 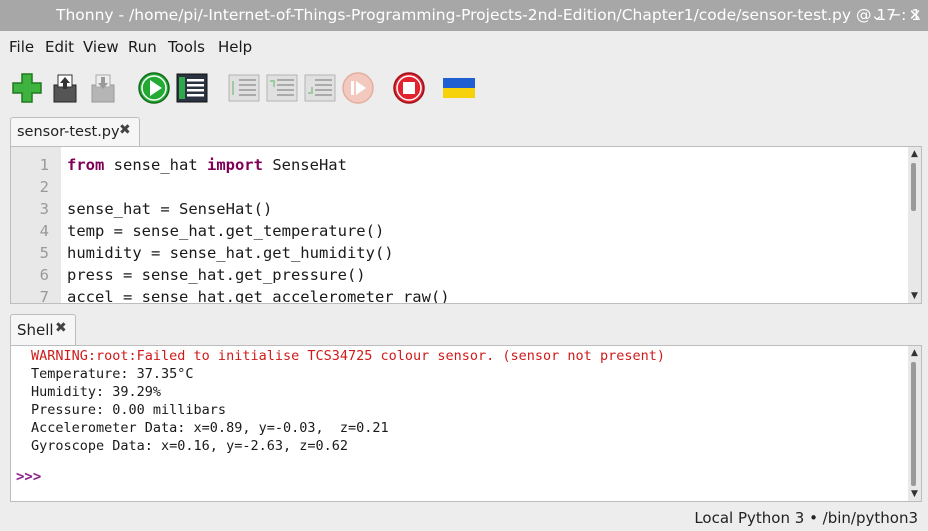 I want to click on editor-scrollbar: ▲ ▼, so click(x=914, y=225).